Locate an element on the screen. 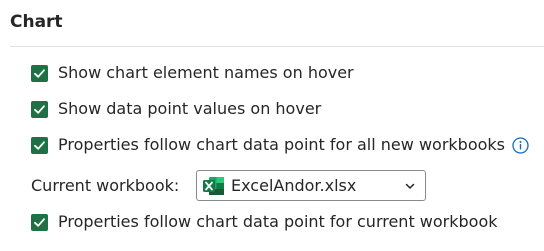 The height and width of the screenshot is (251, 544). option-label: Show data point values on hover is located at coordinates (190, 108).